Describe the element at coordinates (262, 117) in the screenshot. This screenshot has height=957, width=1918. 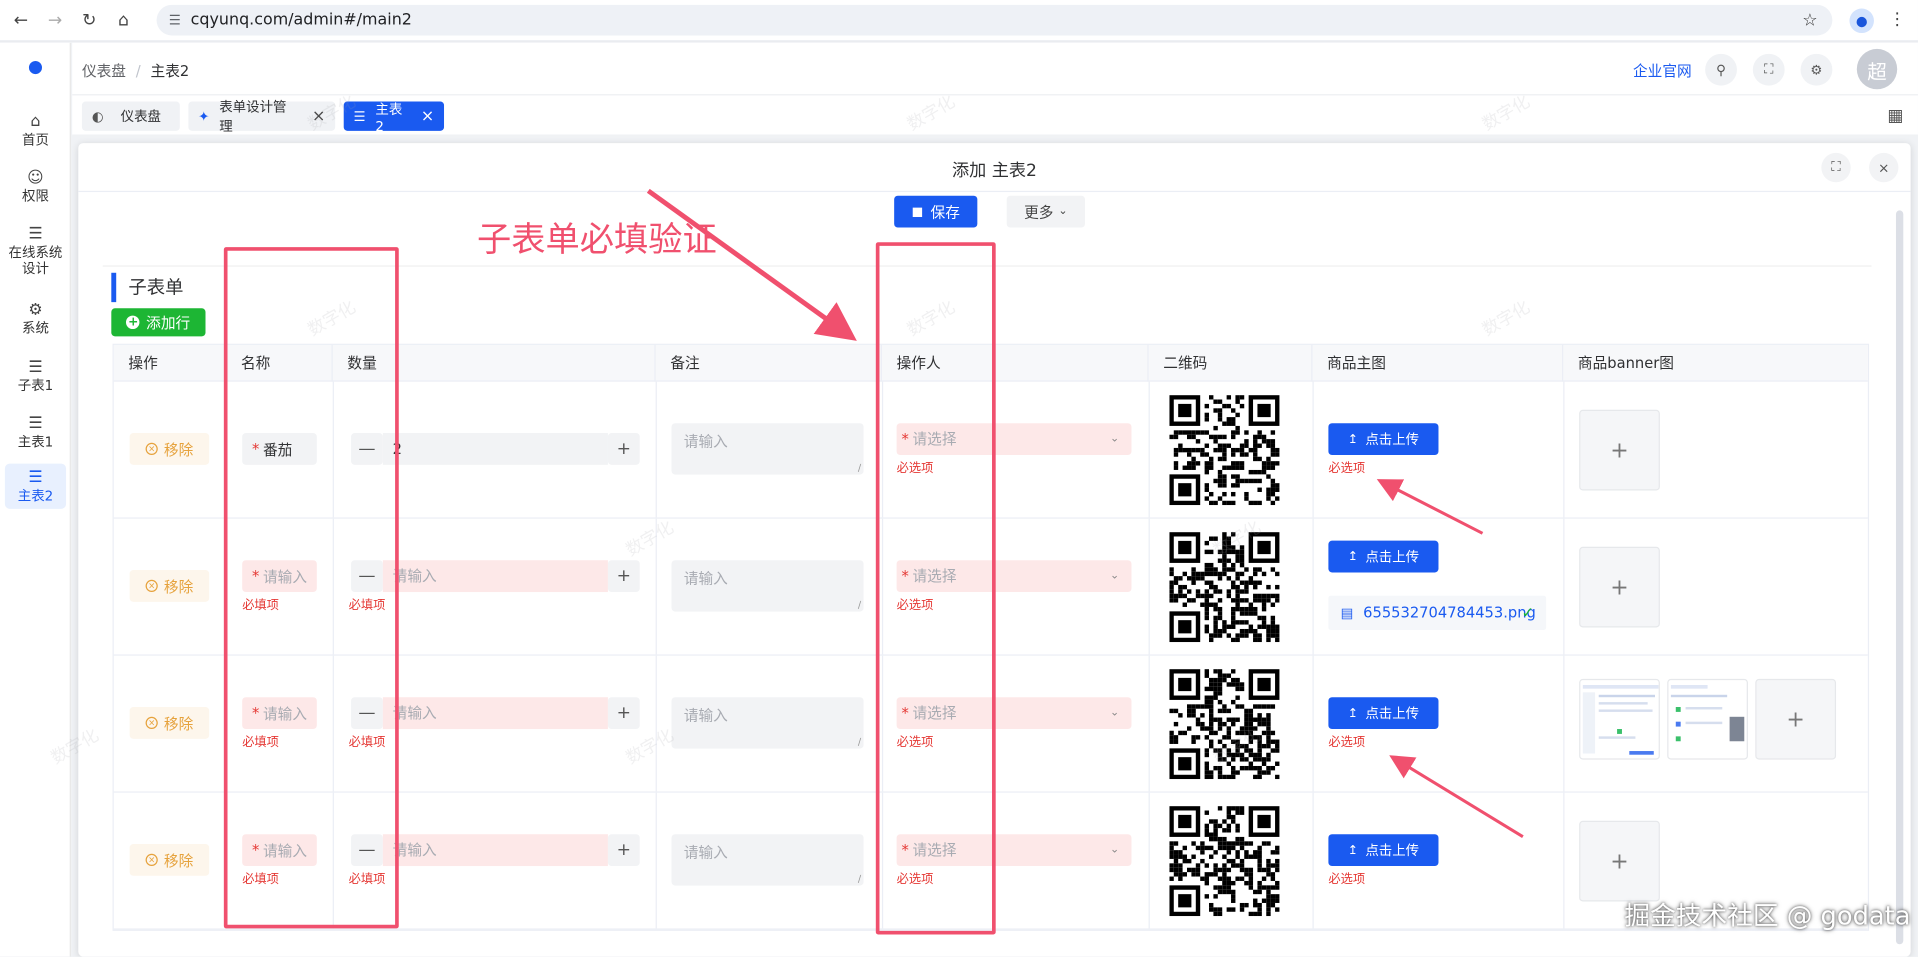
I see `tab-form-design: ✦ 表单设计管理 ×` at that location.